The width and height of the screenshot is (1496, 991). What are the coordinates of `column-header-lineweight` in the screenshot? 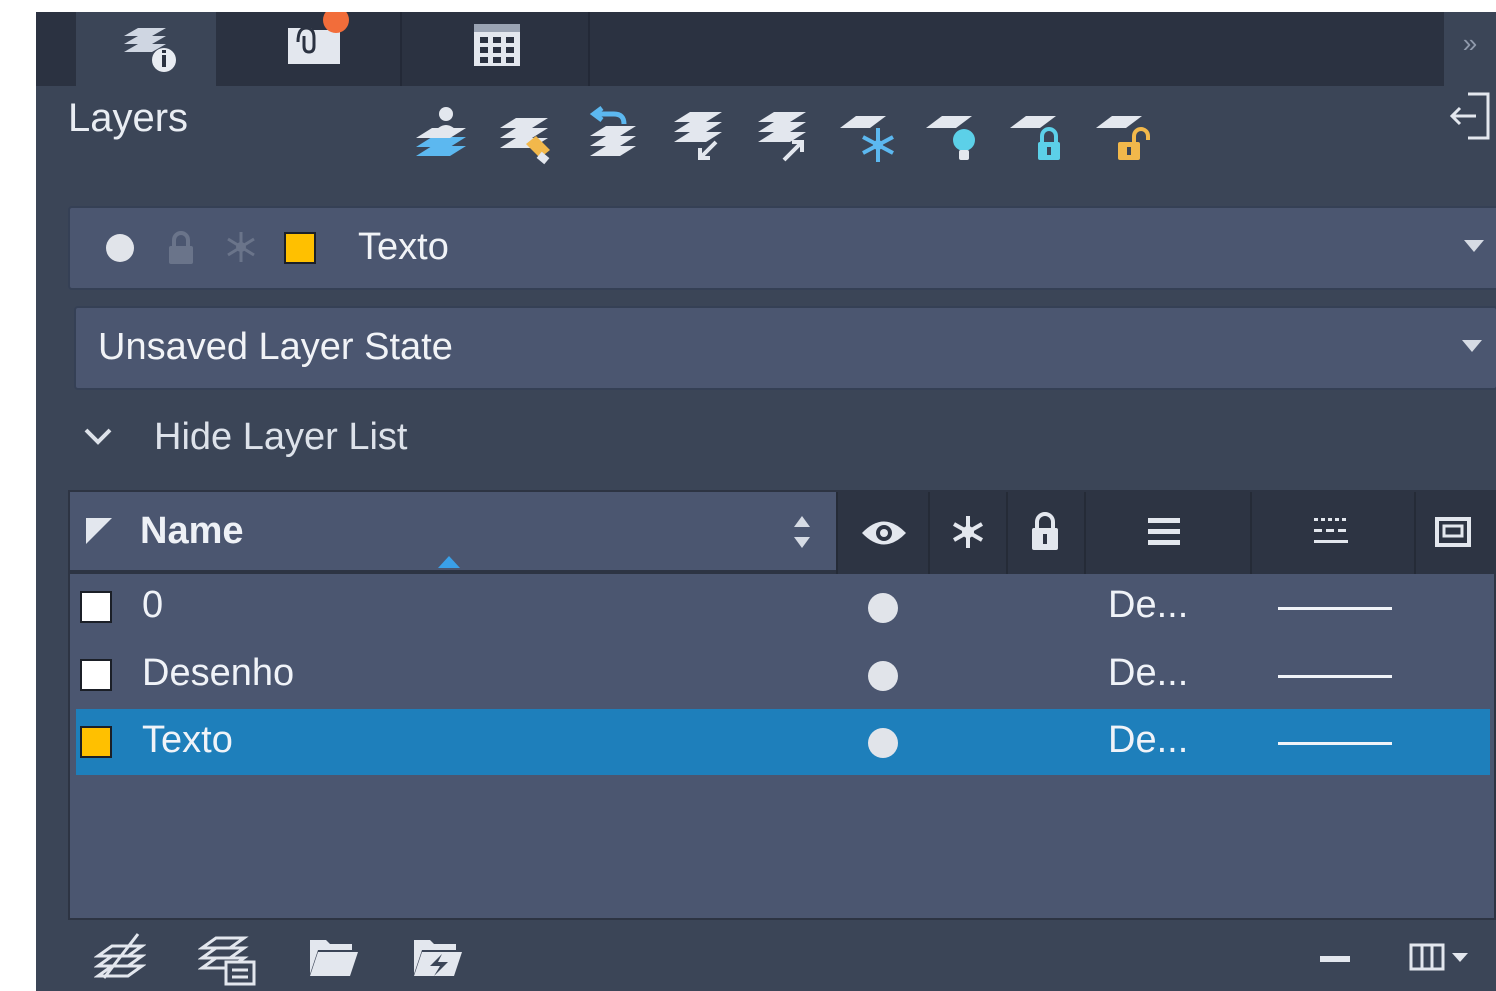 It's located at (1168, 533).